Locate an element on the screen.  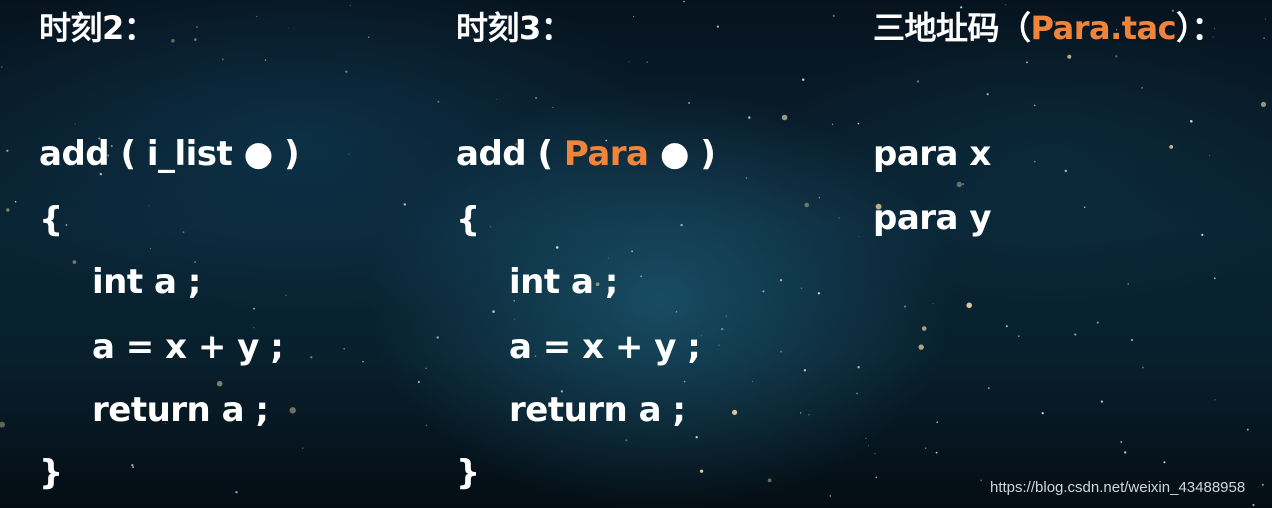
signature-highlight: Para is located at coordinates (606, 154).